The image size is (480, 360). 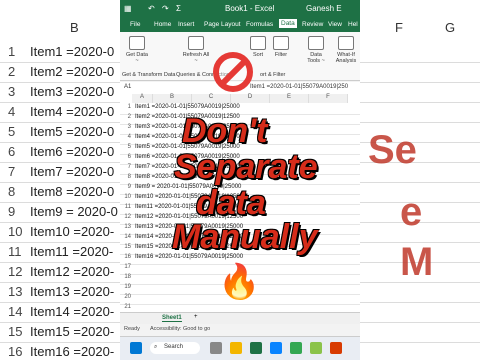 I want to click on chrome-icon, so click(x=296, y=348).